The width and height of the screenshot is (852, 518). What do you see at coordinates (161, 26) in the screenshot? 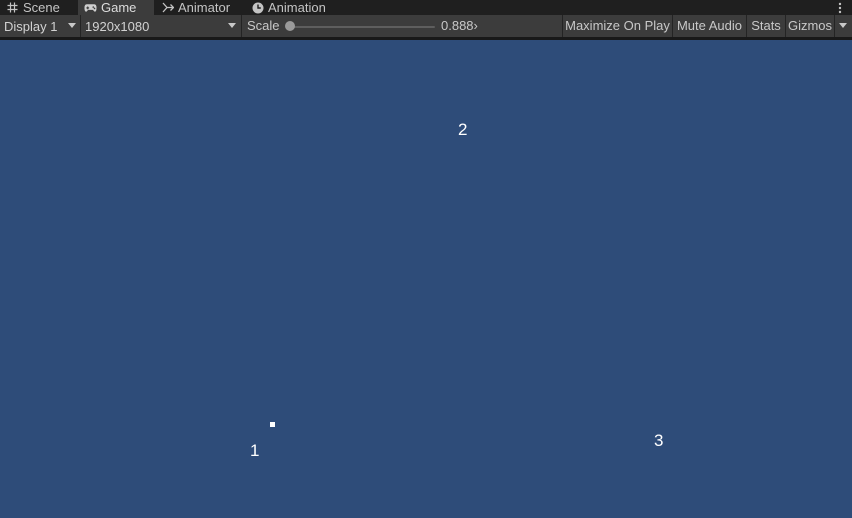
I see `resolution-dropdown: 1920x1080` at bounding box center [161, 26].